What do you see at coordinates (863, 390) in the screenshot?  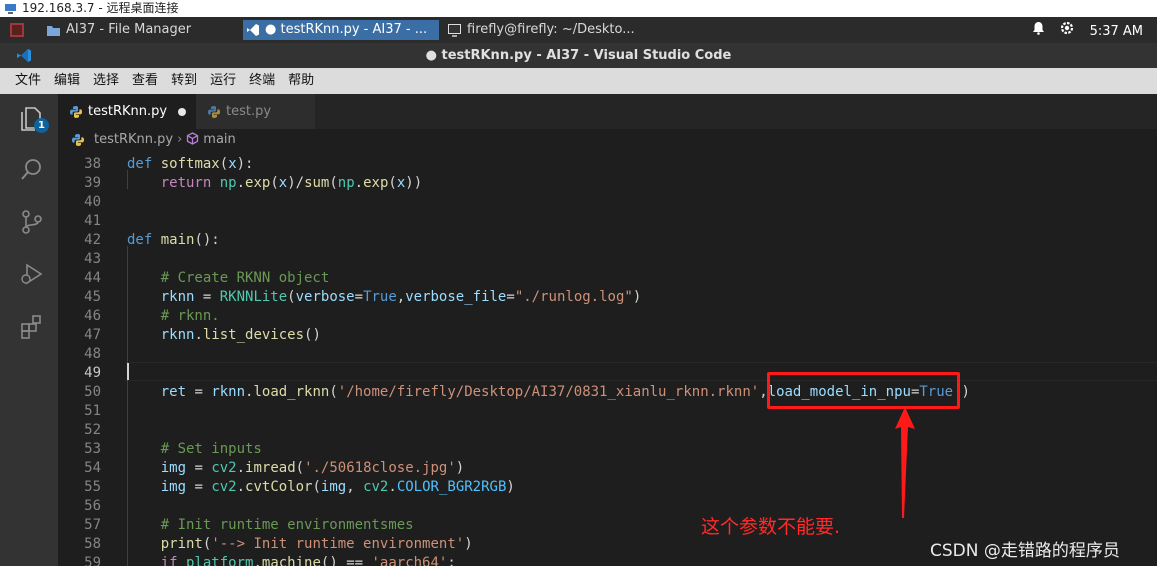 I see `highlight-box` at bounding box center [863, 390].